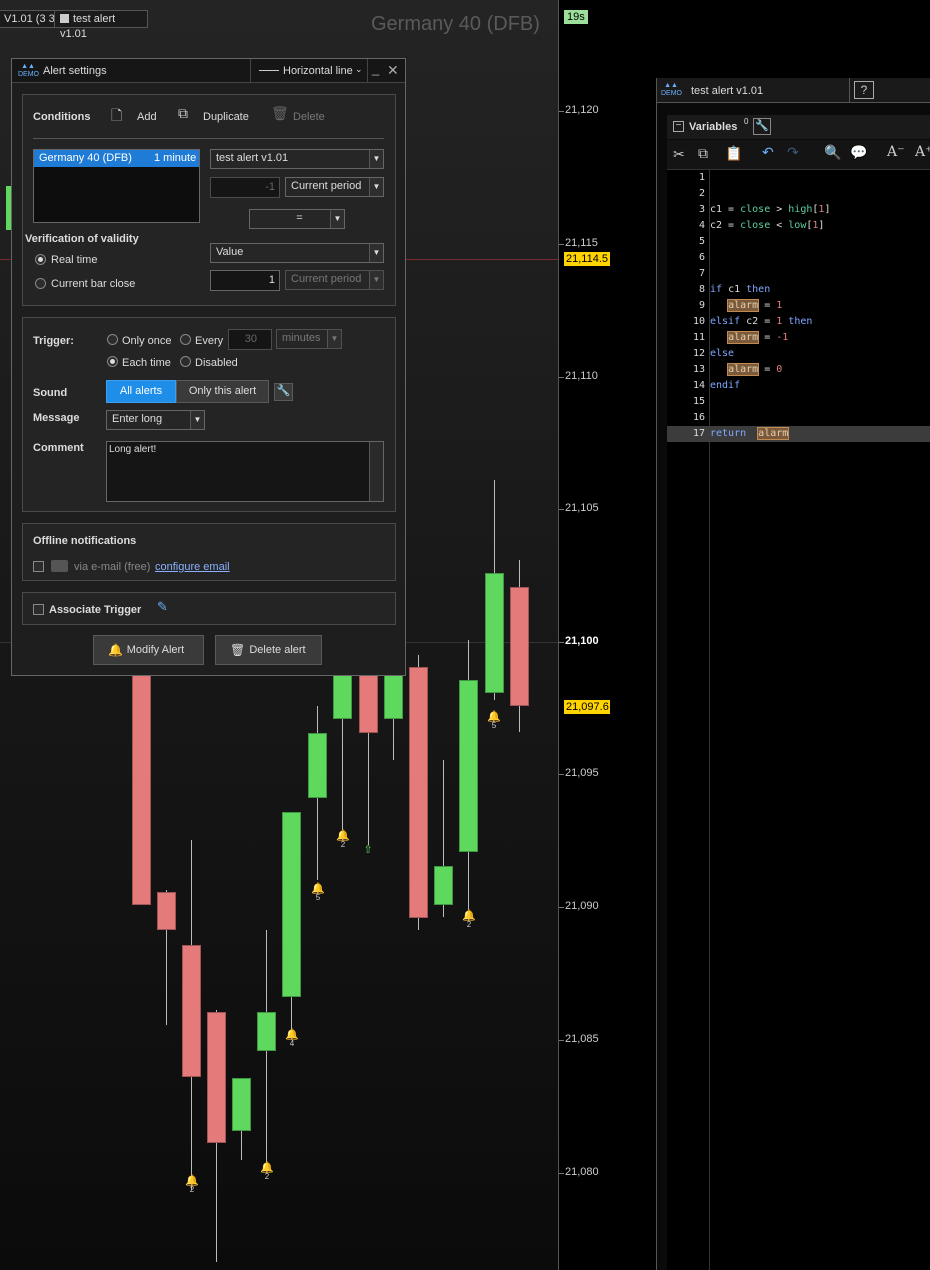  I want to click on value-select: Value ▼, so click(297, 253).